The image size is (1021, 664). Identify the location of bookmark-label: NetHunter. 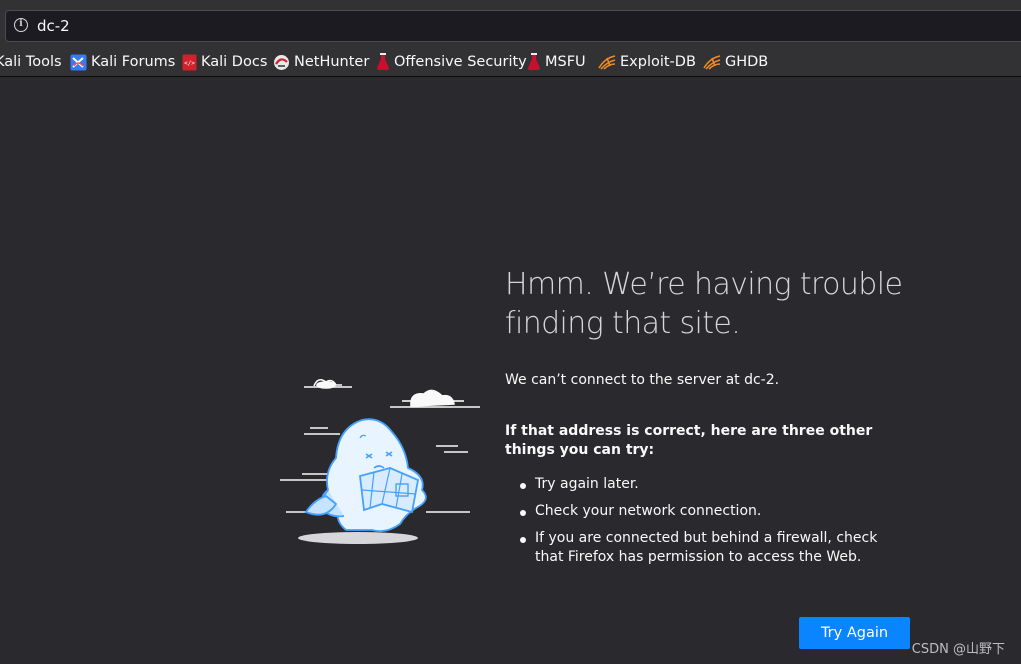
(332, 62).